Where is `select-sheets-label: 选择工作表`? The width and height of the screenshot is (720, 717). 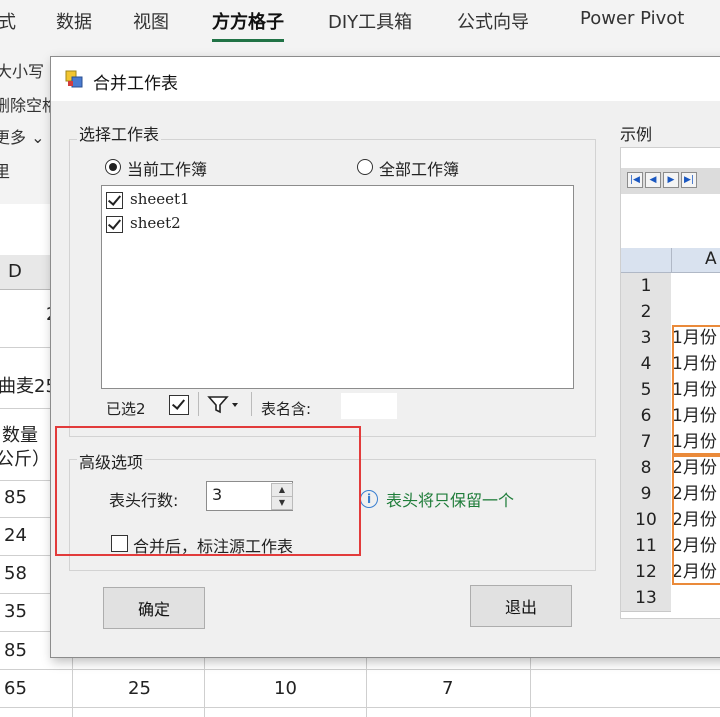 select-sheets-label: 选择工作表 is located at coordinates (119, 133).